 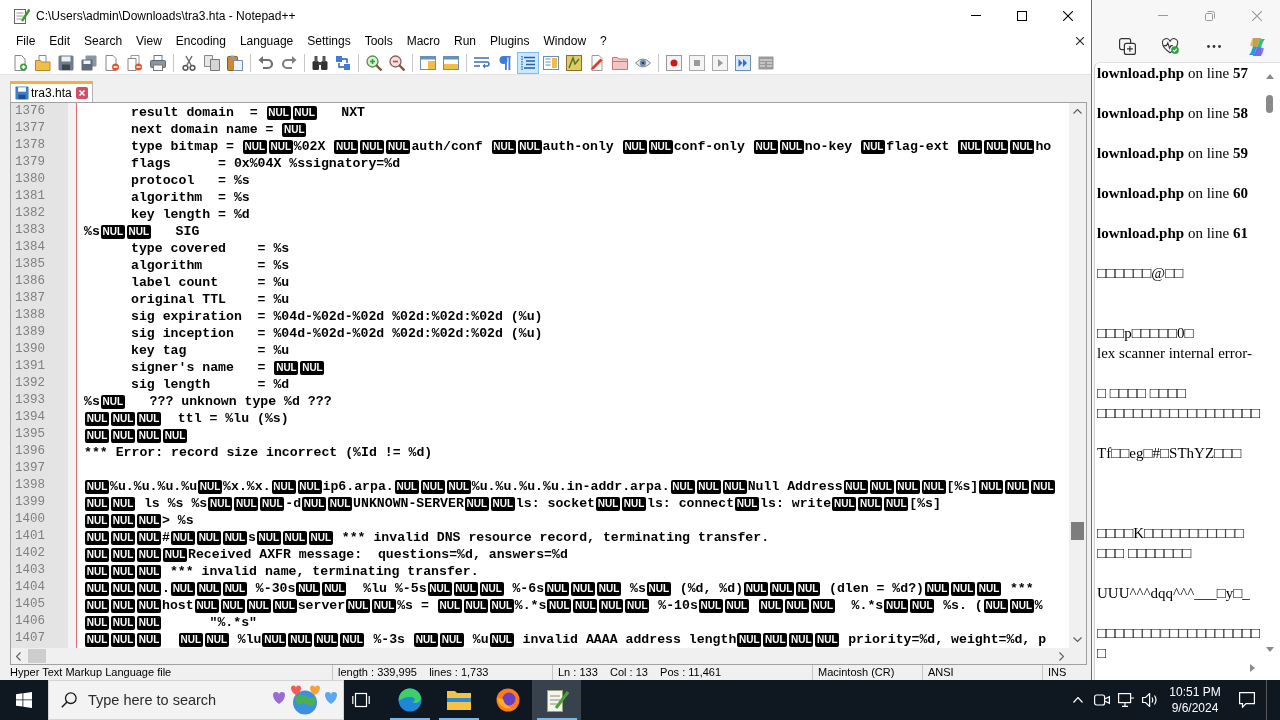 What do you see at coordinates (1247, 700) in the screenshot?
I see `notification-icon` at bounding box center [1247, 700].